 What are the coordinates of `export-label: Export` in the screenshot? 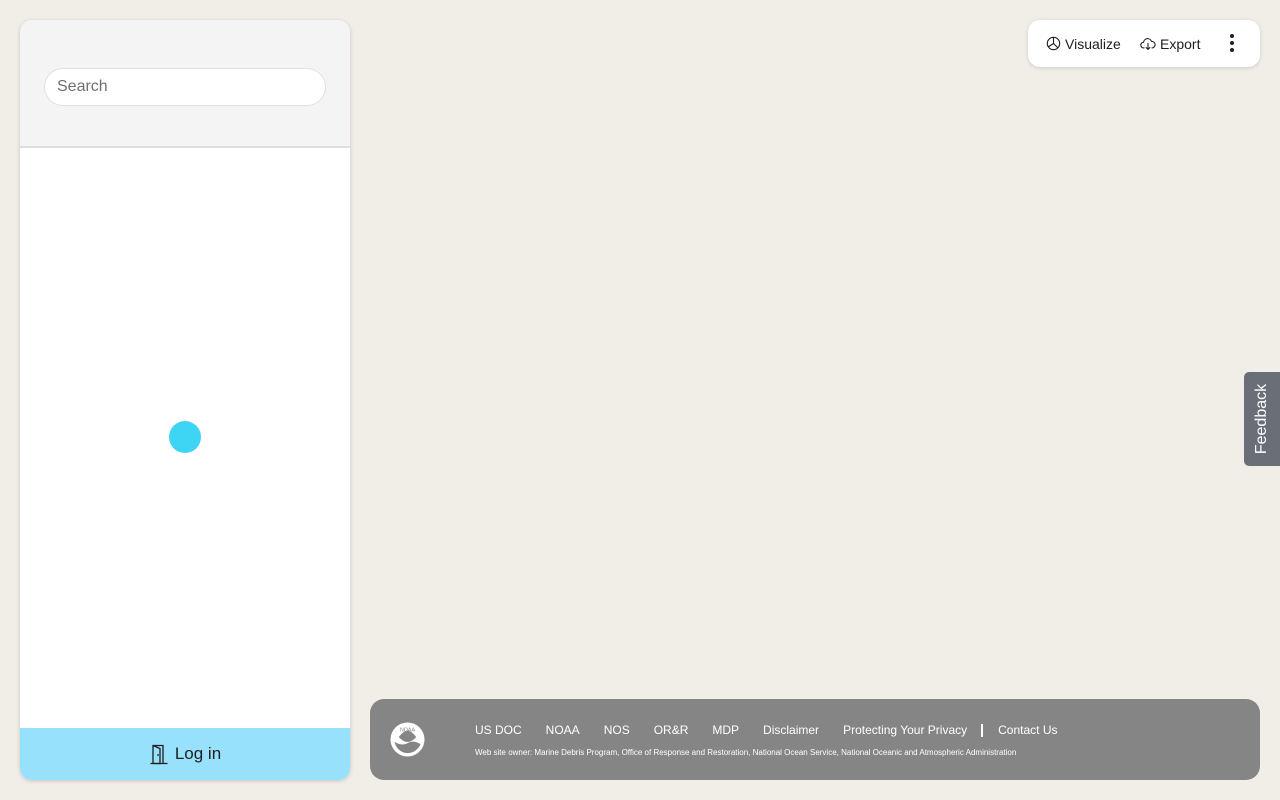 It's located at (1180, 43).